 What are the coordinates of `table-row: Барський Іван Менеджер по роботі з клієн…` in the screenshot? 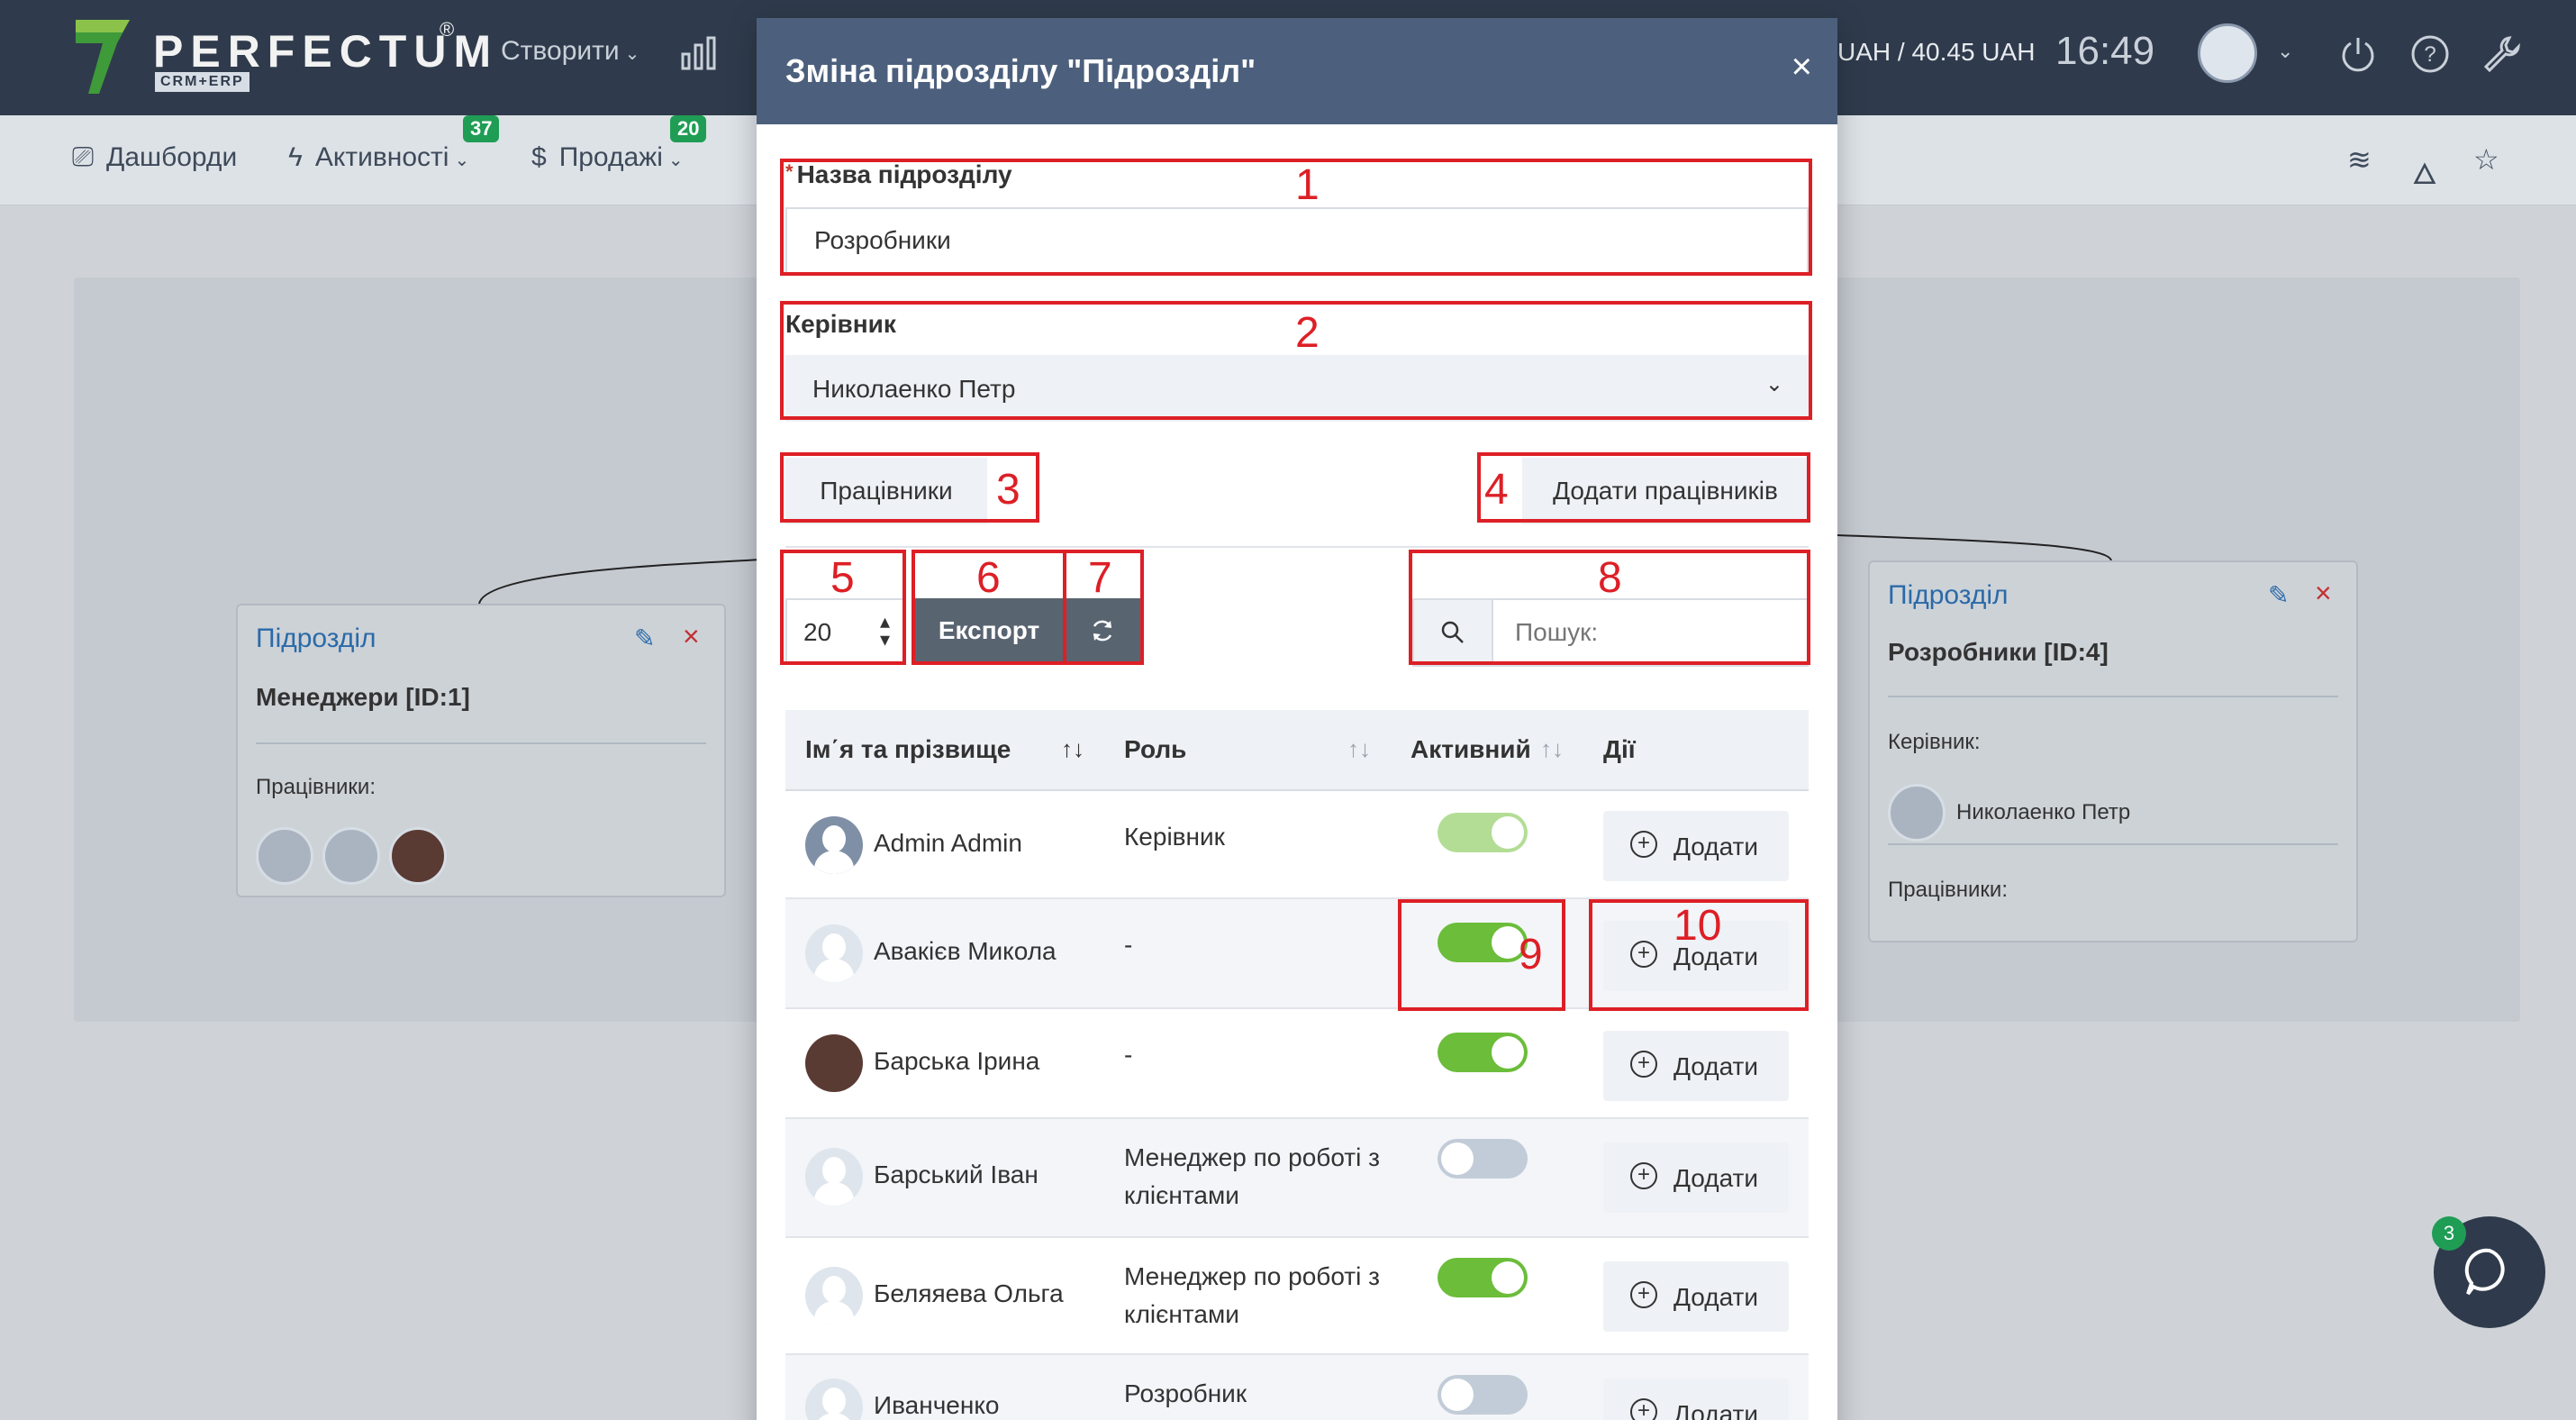 It's located at (1297, 1178).